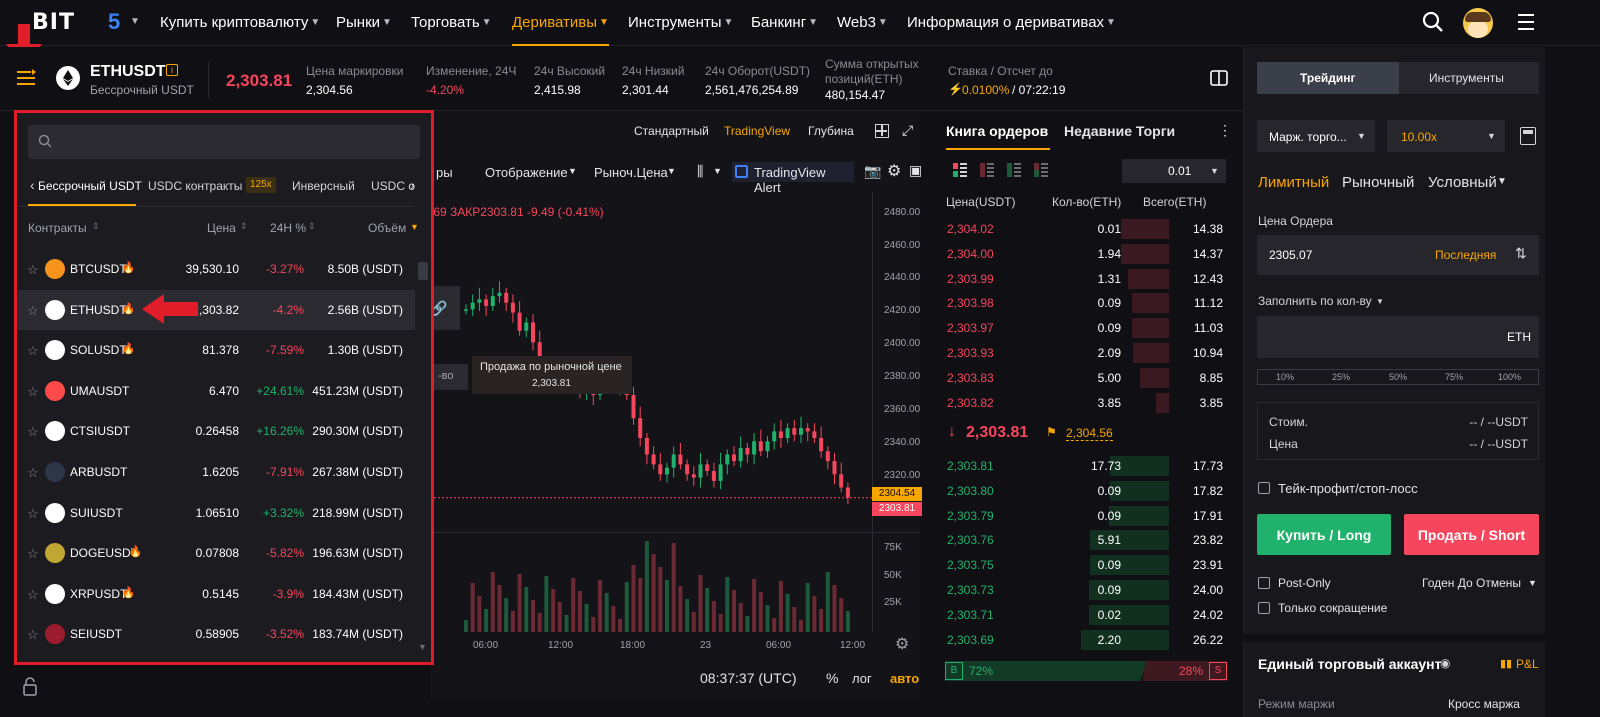 Image resolution: width=1600 pixels, height=717 pixels. What do you see at coordinates (1085, 279) in the screenshot?
I see `ask-row: 2,303.99 1.31 12.43` at bounding box center [1085, 279].